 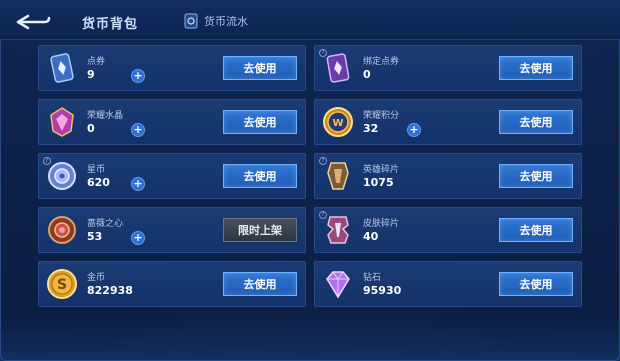 What do you see at coordinates (172, 122) in the screenshot?
I see `currency-card-glory-crystal: 荣耀水晶 0 + 去使用` at bounding box center [172, 122].